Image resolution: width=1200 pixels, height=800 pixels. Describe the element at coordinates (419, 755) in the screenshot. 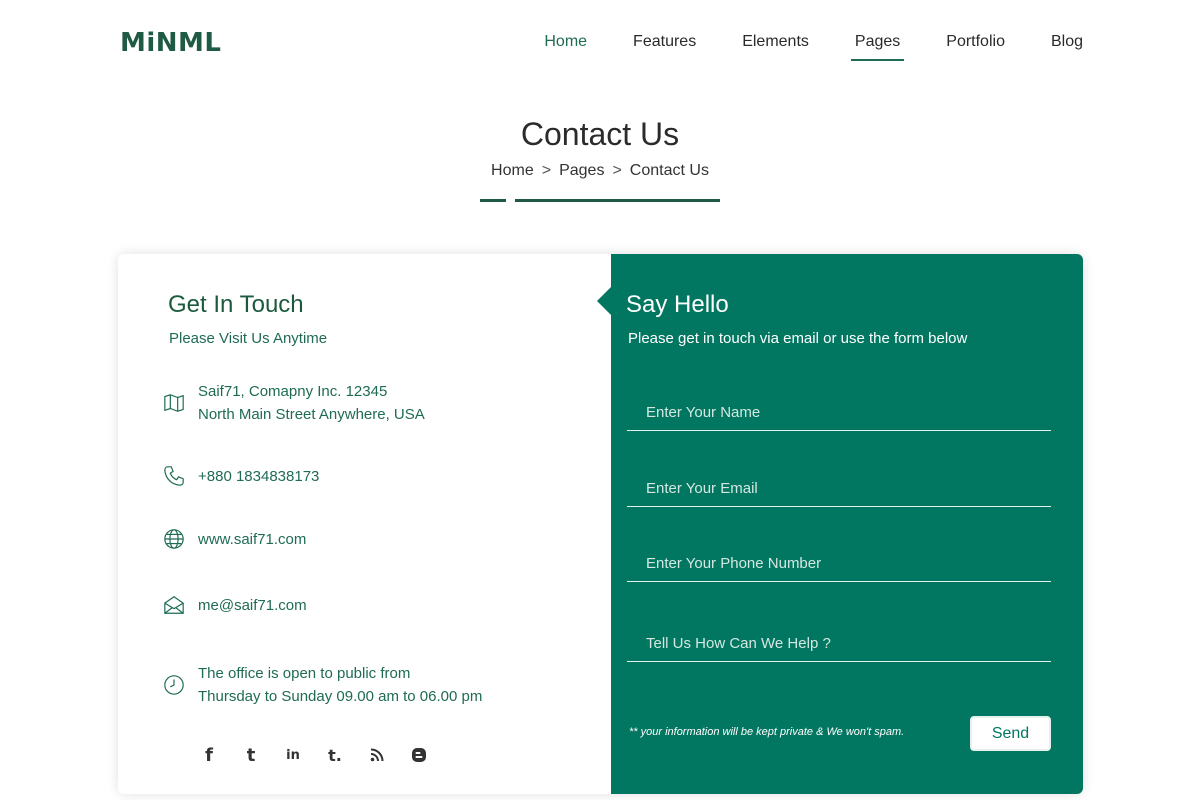

I see `blogger-icon` at that location.